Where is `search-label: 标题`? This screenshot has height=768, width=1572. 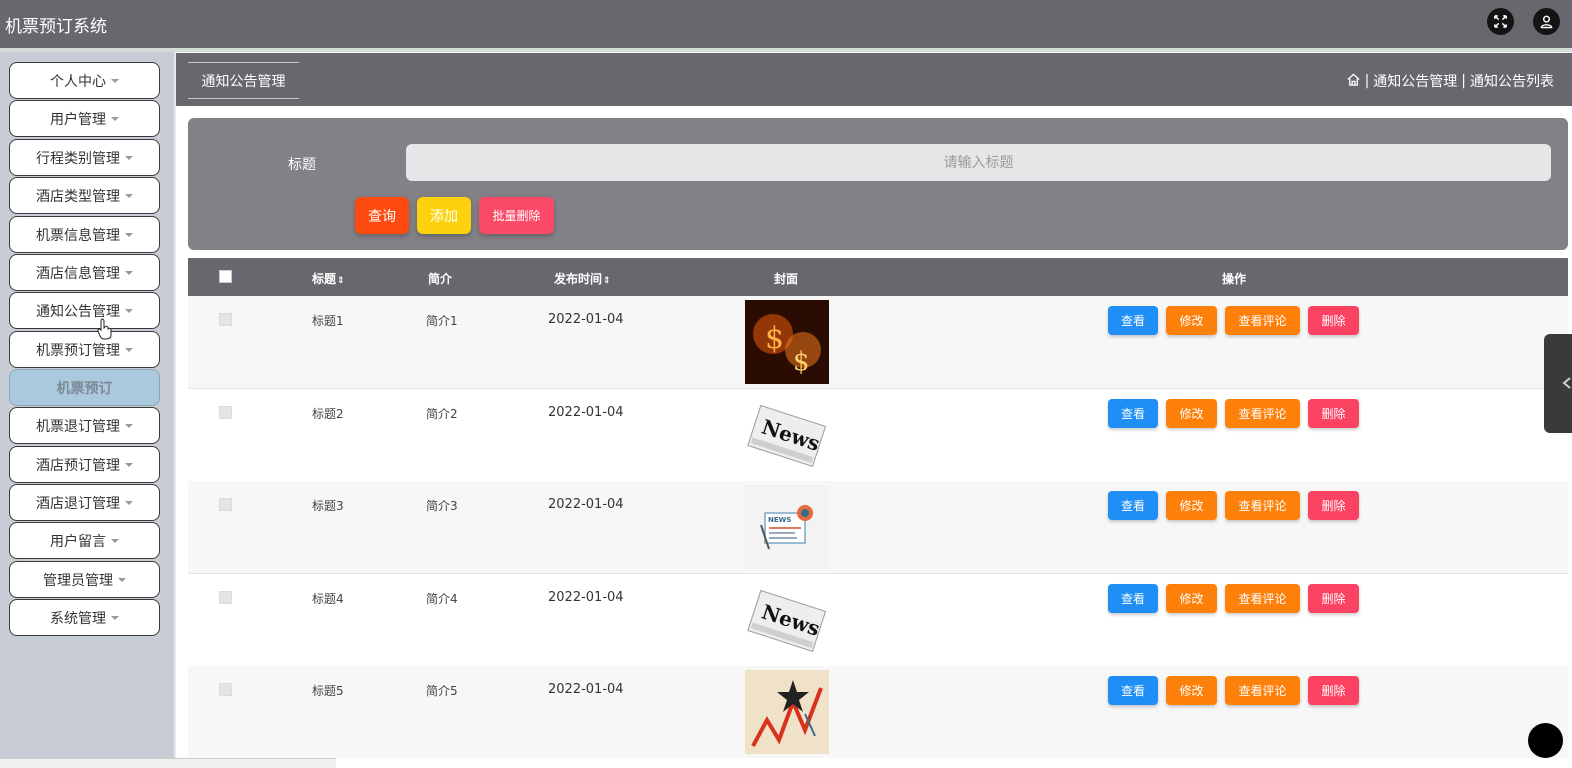 search-label: 标题 is located at coordinates (302, 165).